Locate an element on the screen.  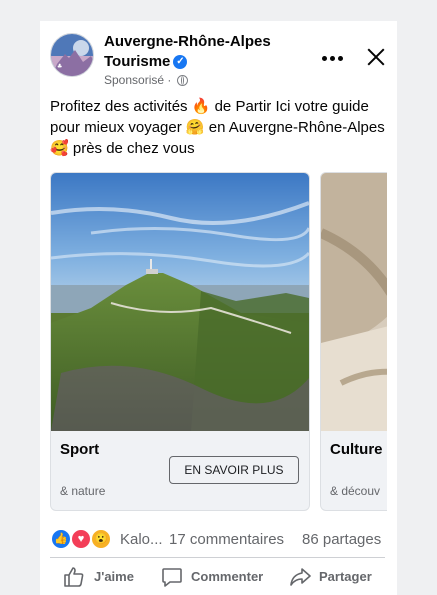
more-options-button is located at coordinates (335, 58).